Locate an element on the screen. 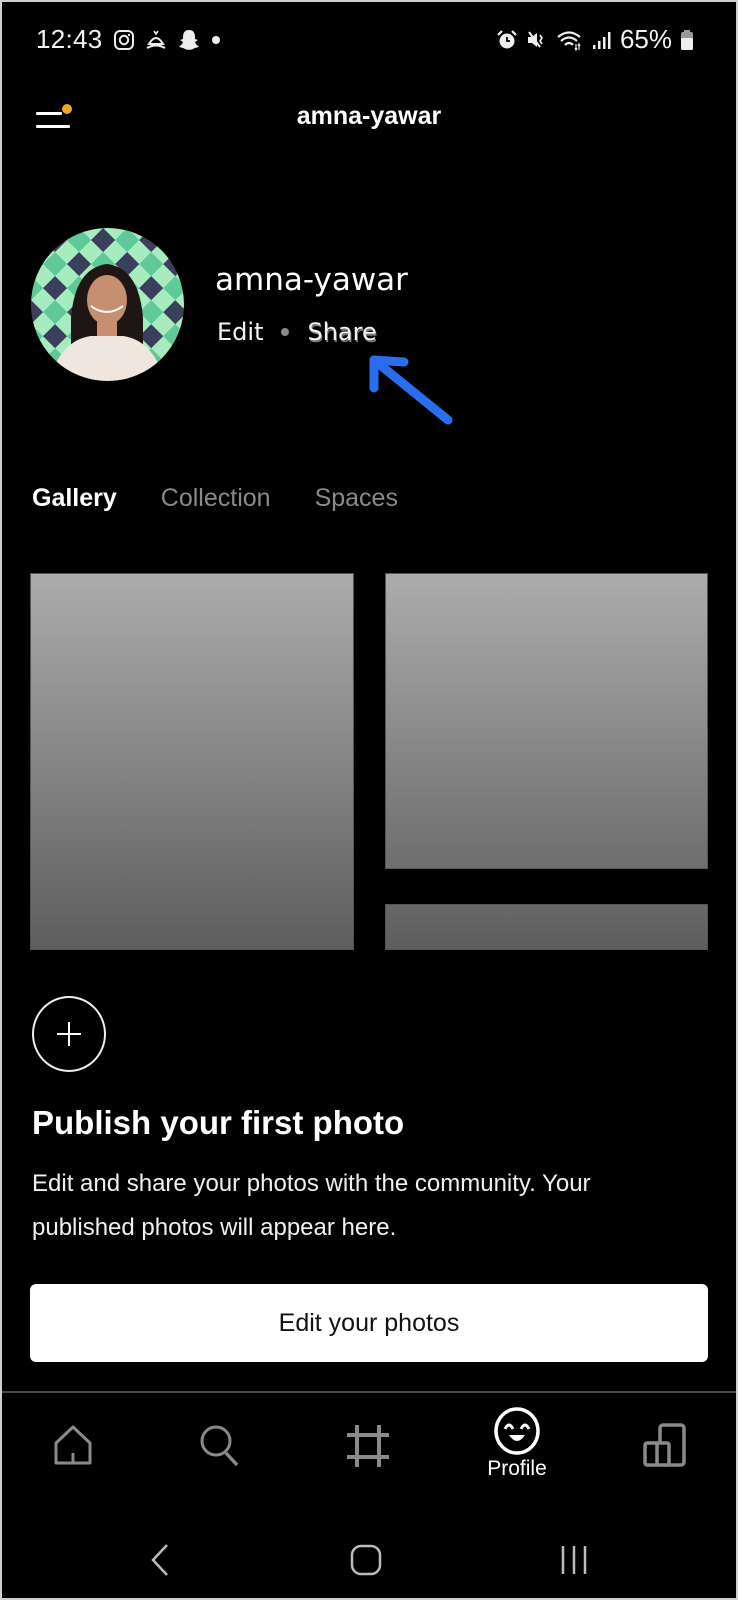 This screenshot has width=738, height=1600. back-icon is located at coordinates (159, 1560).